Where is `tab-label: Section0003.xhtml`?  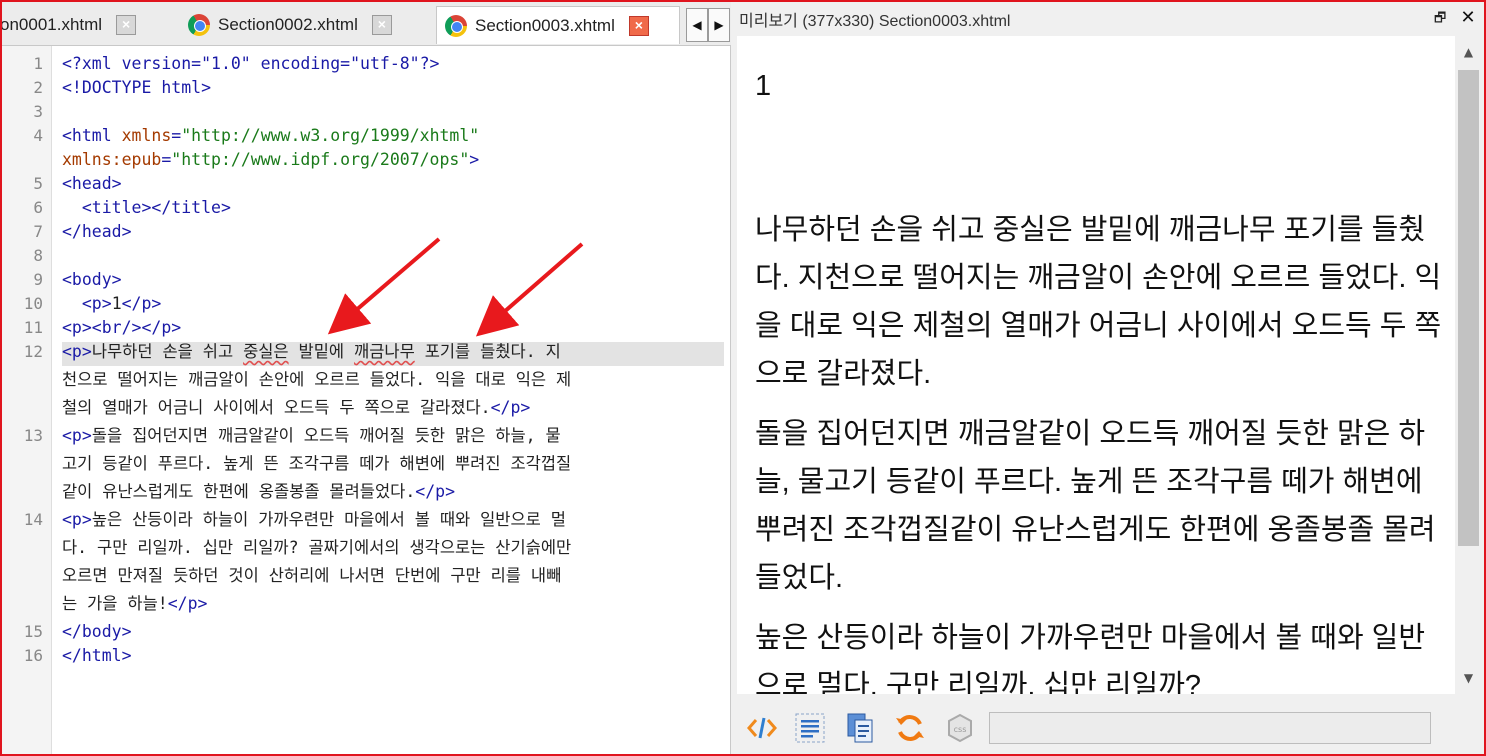
tab-label: Section0003.xhtml is located at coordinates (545, 25).